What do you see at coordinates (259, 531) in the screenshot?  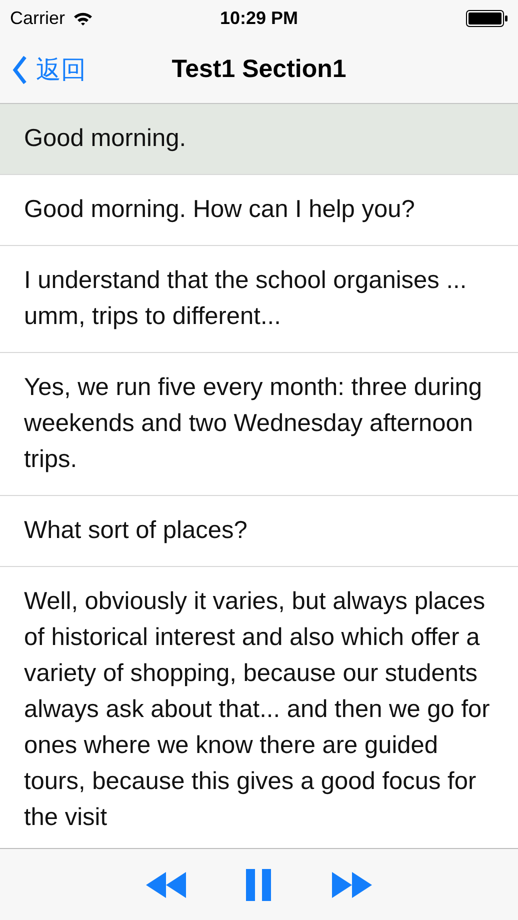 I see `transcript-row: What sort of places?` at bounding box center [259, 531].